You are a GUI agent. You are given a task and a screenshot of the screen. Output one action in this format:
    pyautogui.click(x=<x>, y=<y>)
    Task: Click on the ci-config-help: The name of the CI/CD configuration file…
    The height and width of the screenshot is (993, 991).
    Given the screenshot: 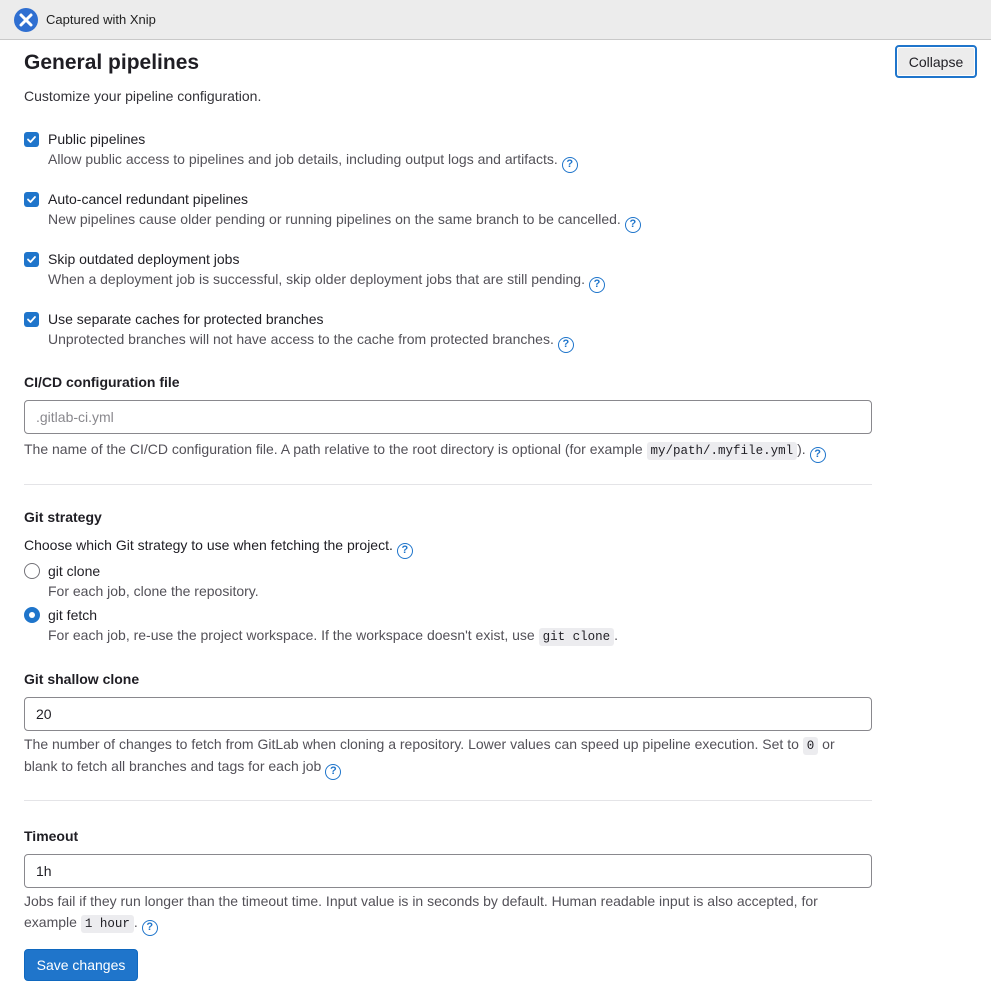 What is the action you would take?
    pyautogui.click(x=425, y=452)
    